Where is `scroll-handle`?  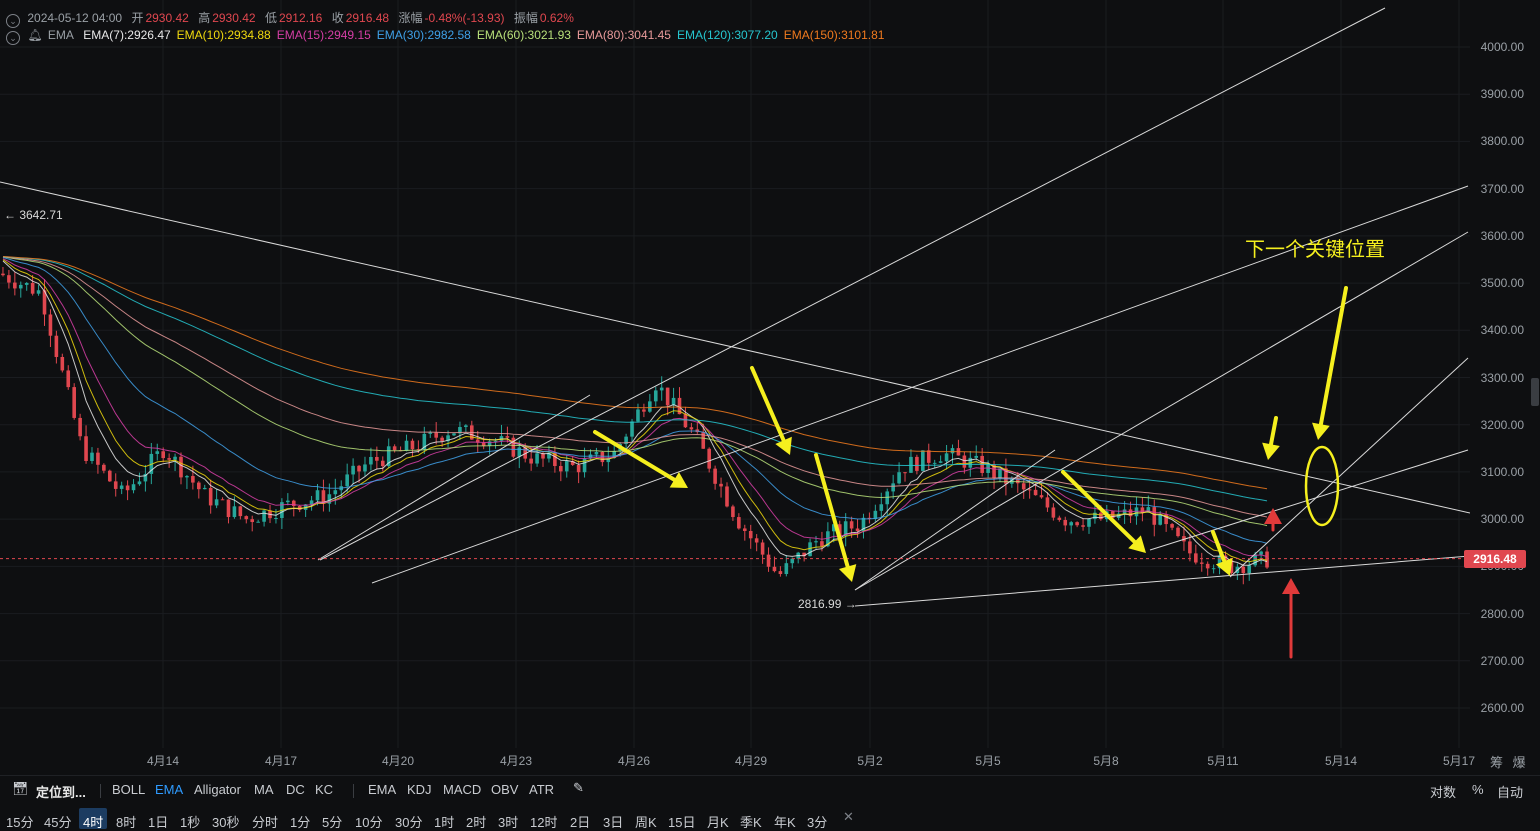 scroll-handle is located at coordinates (1535, 392).